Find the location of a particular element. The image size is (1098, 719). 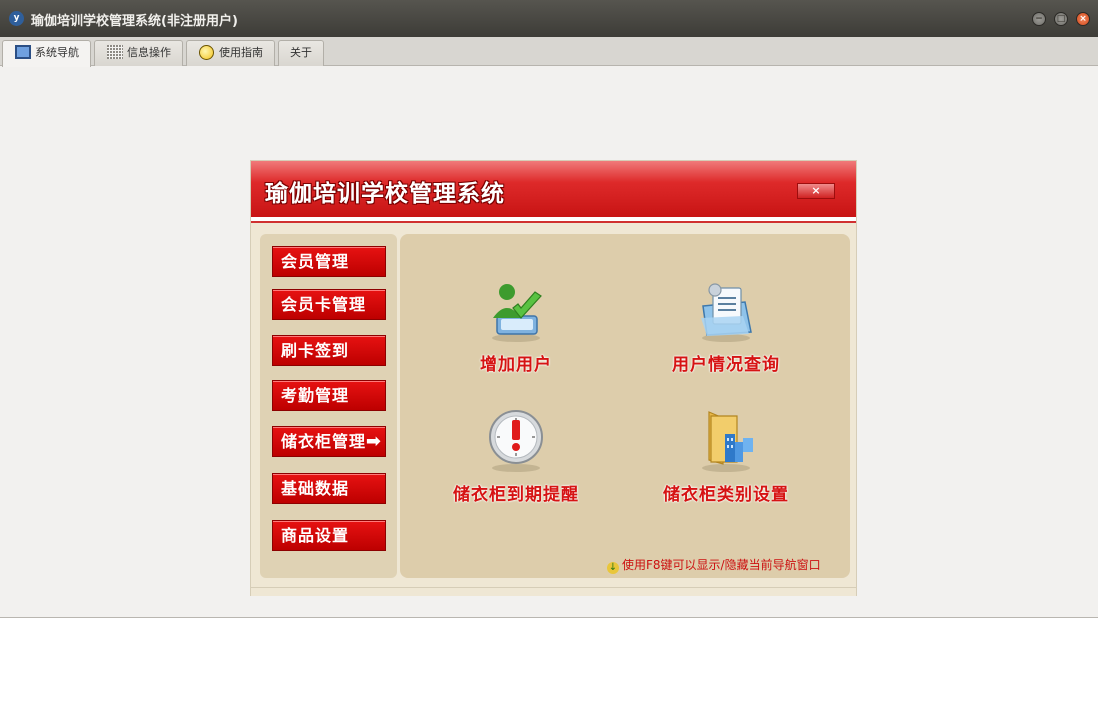

action-add-user: 增加用户 is located at coordinates (516, 328).